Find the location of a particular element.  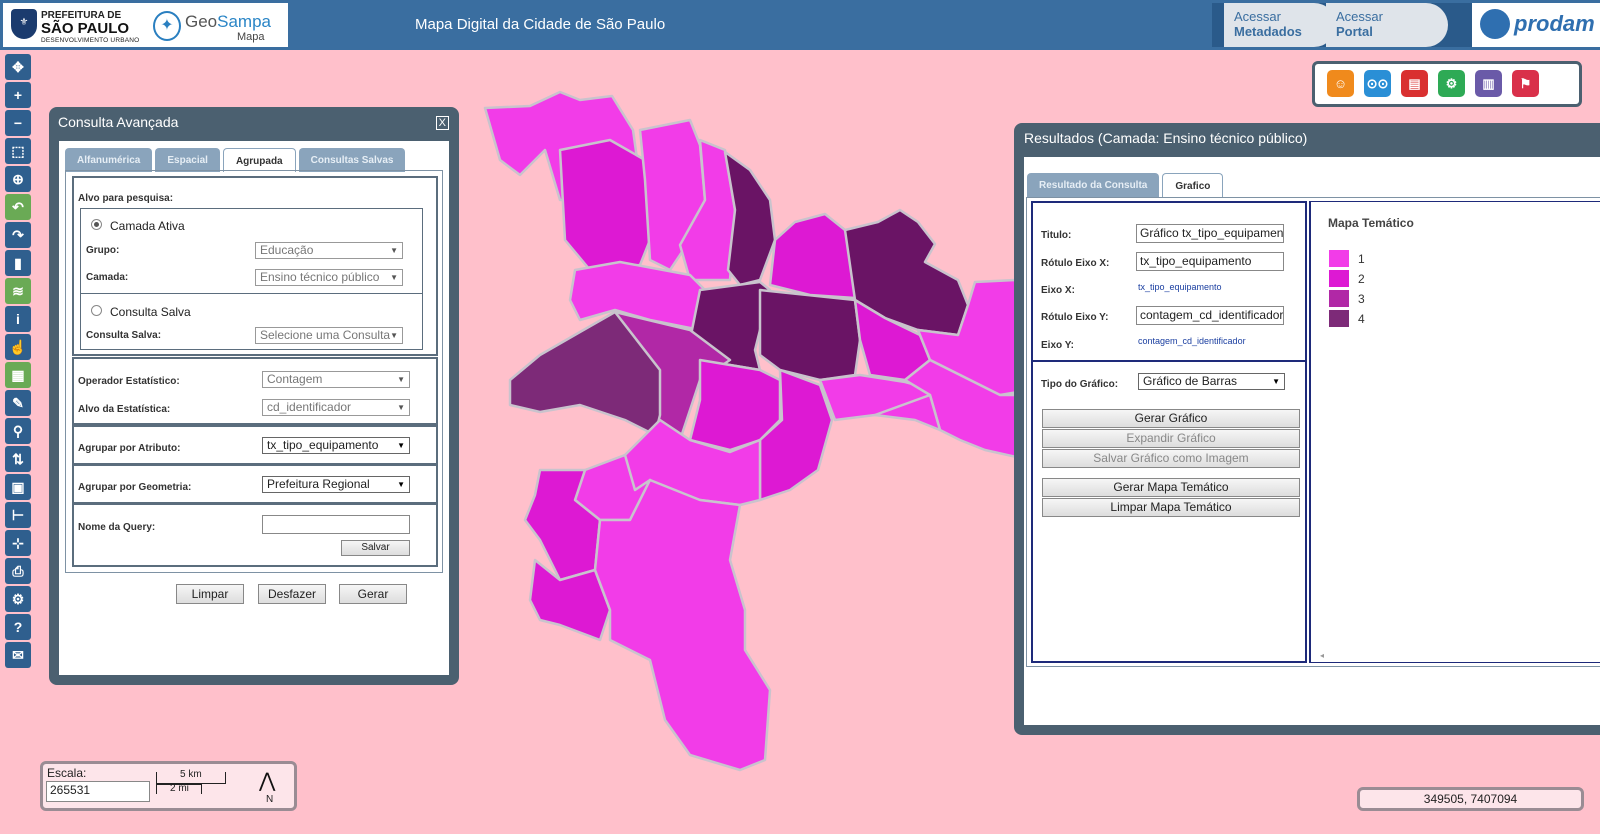

titulo-input: Gráfico tx_tipo_equipamento is located at coordinates (1210, 233).